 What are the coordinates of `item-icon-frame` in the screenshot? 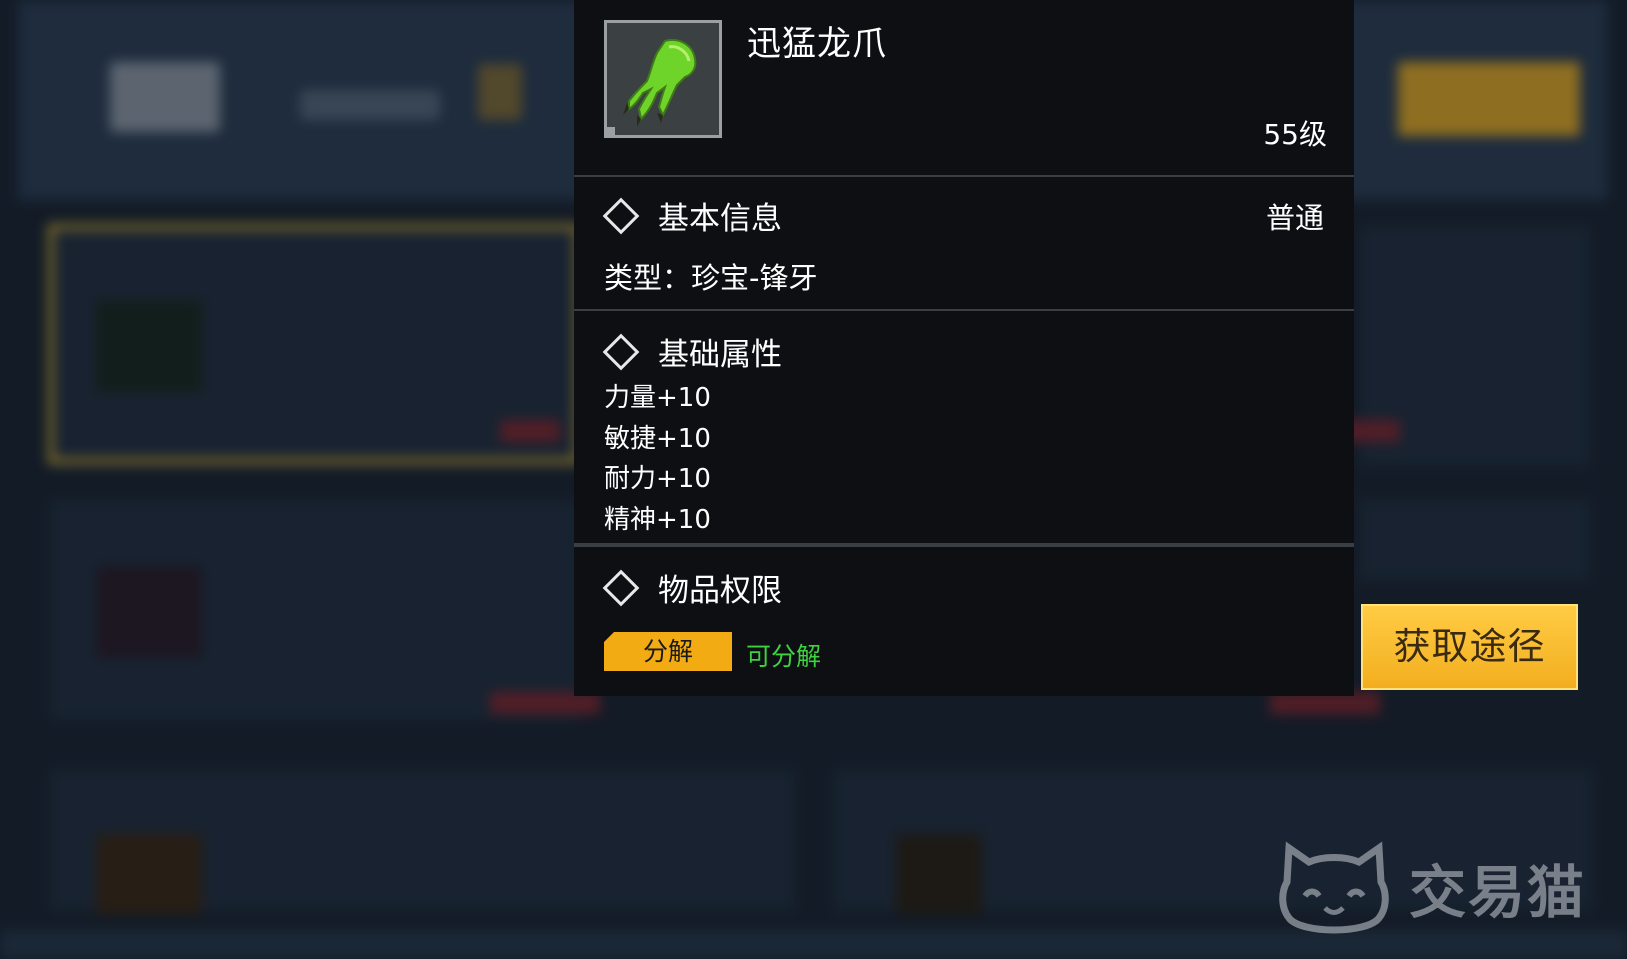 It's located at (663, 79).